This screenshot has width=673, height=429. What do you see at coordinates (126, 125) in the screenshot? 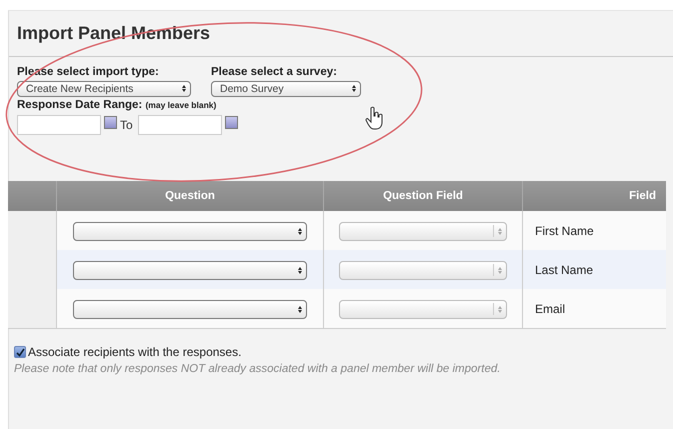
I see `to-label: To` at bounding box center [126, 125].